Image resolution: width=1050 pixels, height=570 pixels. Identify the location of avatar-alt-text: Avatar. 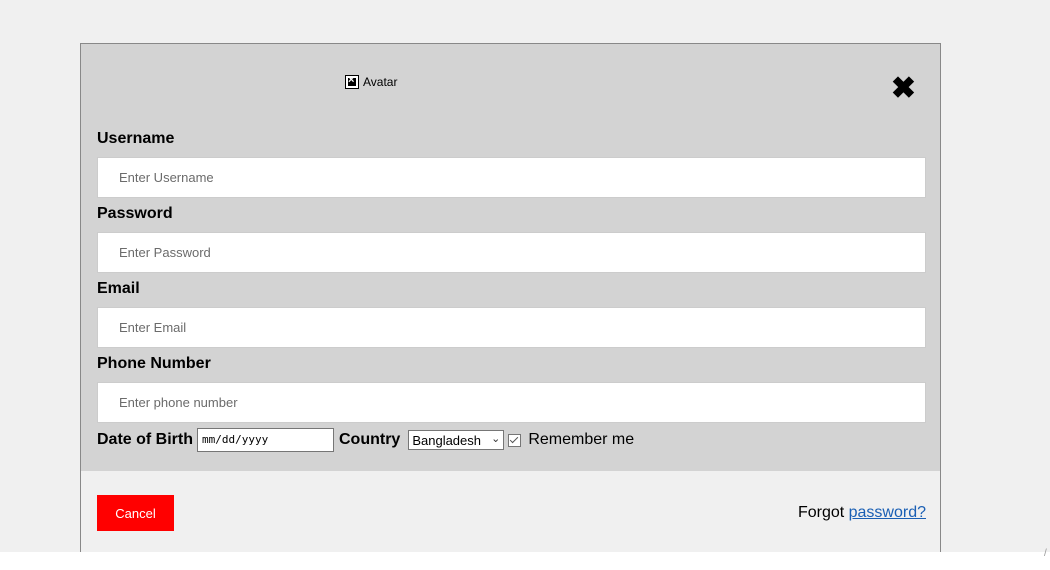
(380, 82).